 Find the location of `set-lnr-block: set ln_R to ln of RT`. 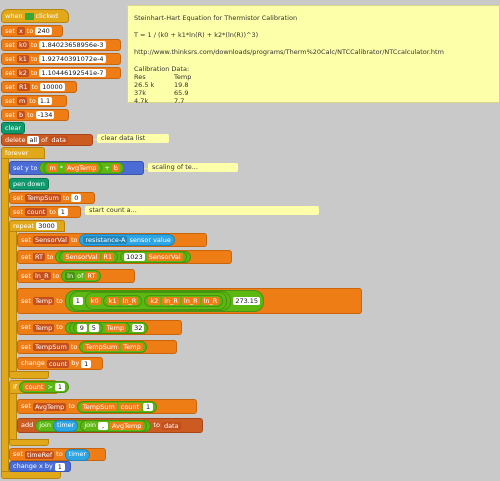

set-lnr-block: set ln_R to ln of RT is located at coordinates (76, 276).